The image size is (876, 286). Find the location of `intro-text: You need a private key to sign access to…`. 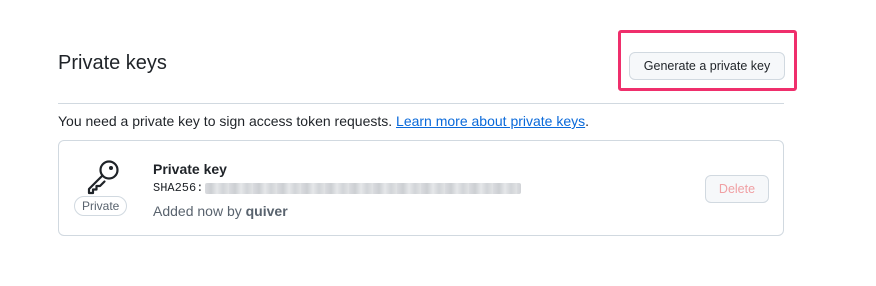

intro-text: You need a private key to sign access to… is located at coordinates (323, 121).